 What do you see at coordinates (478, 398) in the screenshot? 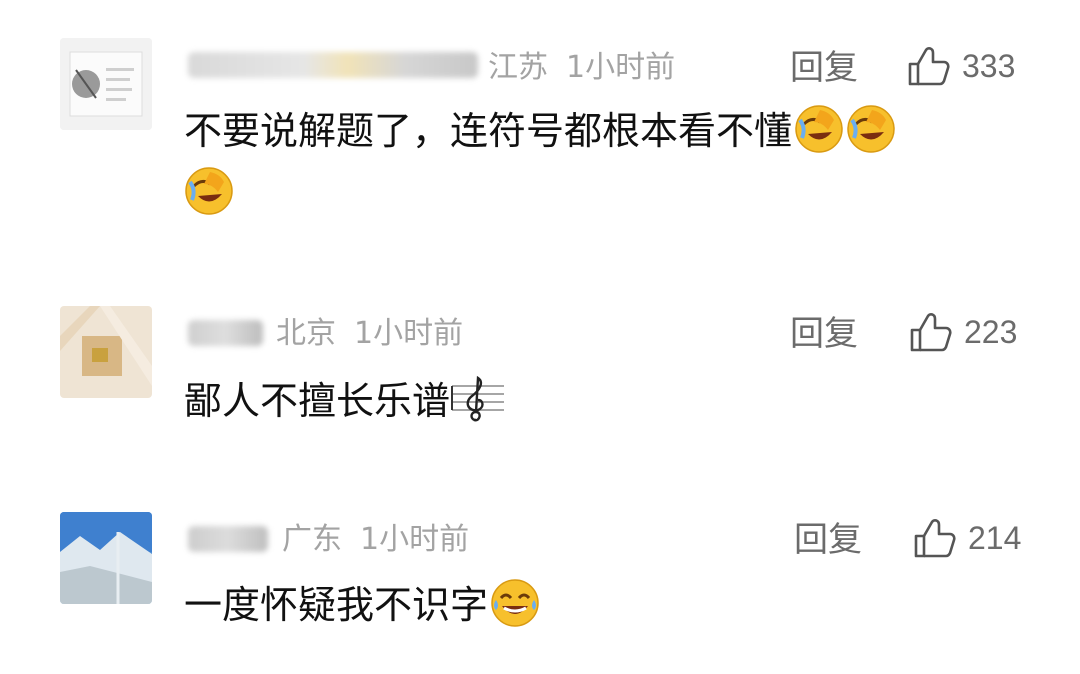
I see `music-score-emoji` at bounding box center [478, 398].